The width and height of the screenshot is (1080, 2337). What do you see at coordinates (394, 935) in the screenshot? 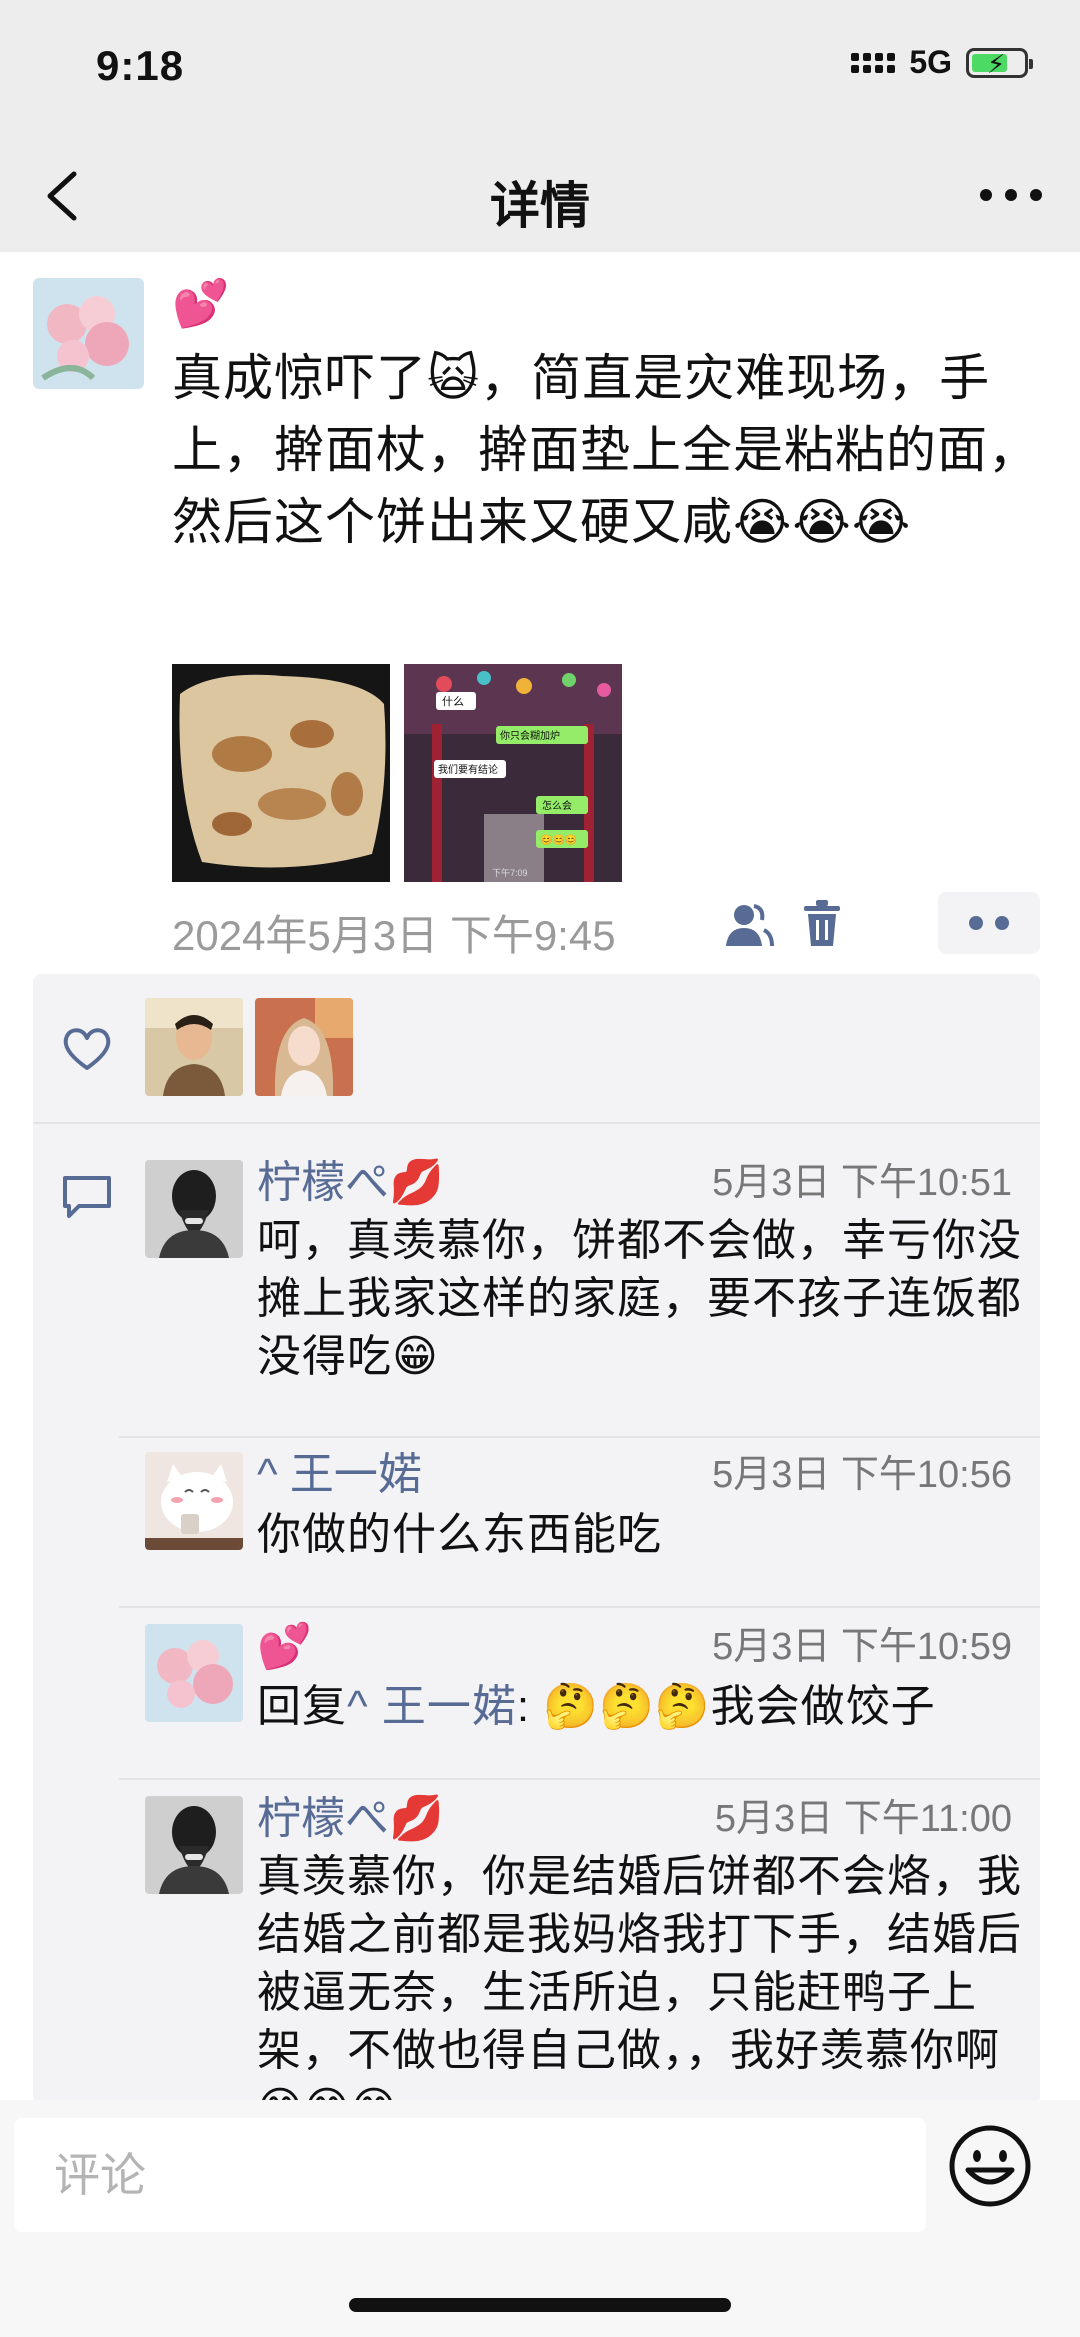
I see `post-time: 2024年5月3日 下午9:45` at bounding box center [394, 935].